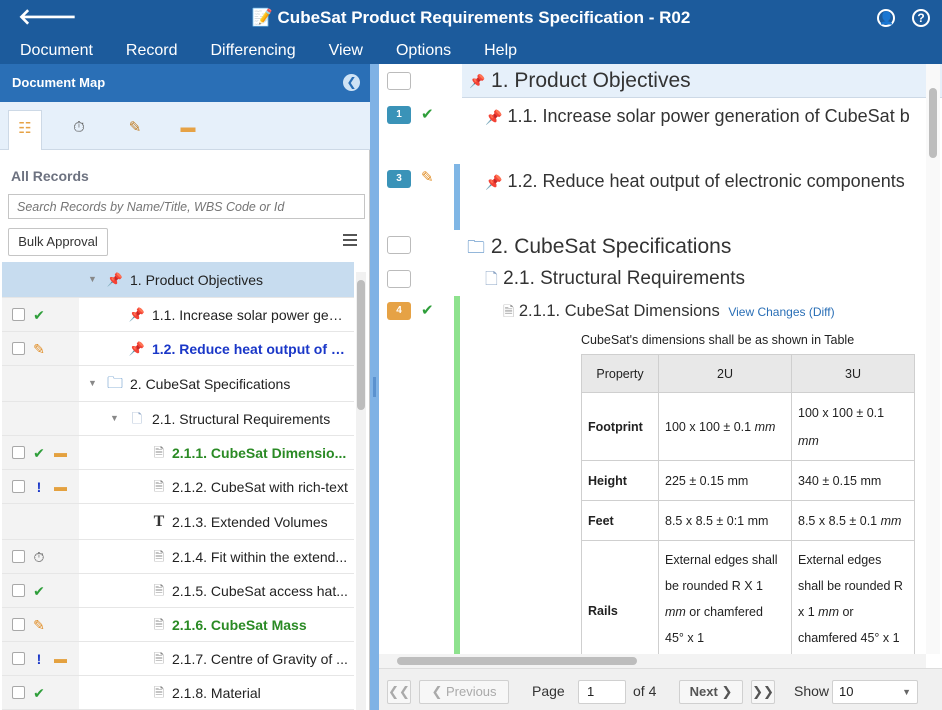 The image size is (942, 710). Describe the element at coordinates (457, 475) in the screenshot. I see `approved-bar` at that location.